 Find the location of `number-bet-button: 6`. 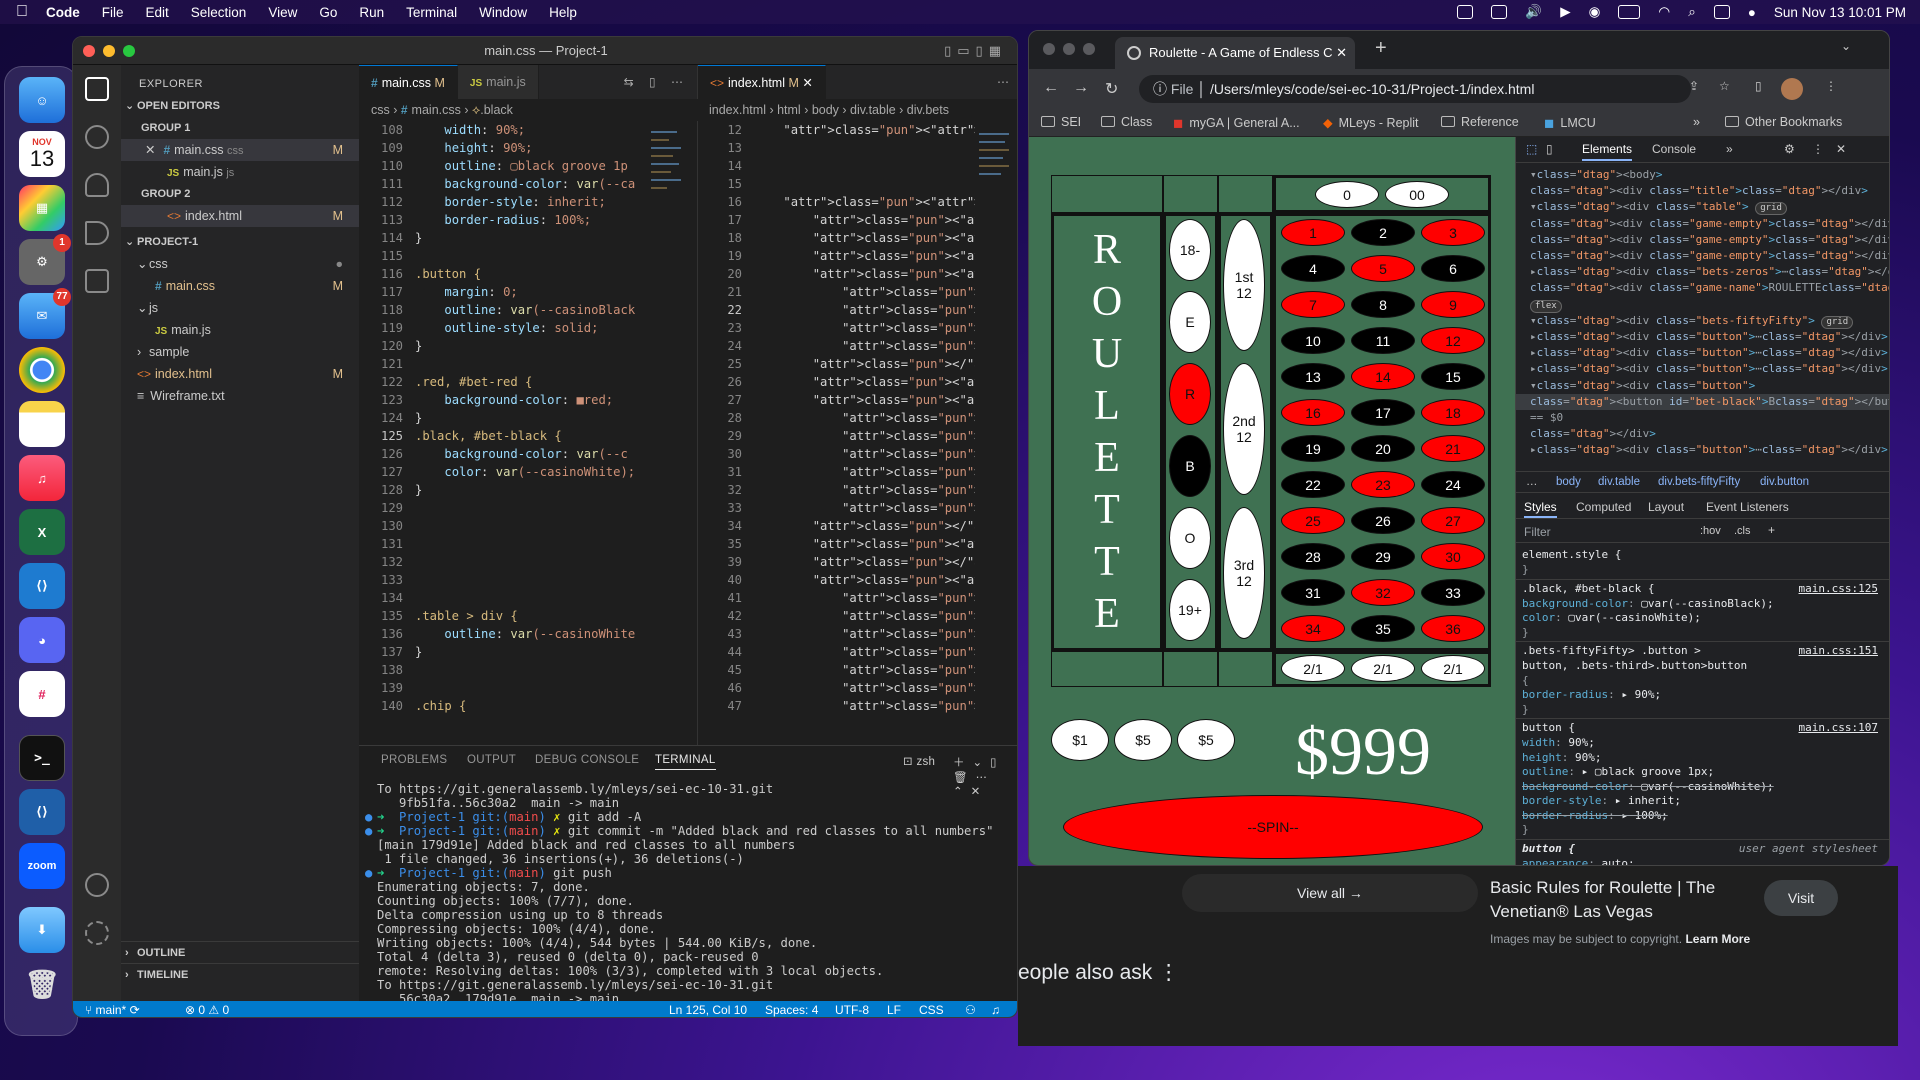

number-bet-button: 6 is located at coordinates (1453, 268).